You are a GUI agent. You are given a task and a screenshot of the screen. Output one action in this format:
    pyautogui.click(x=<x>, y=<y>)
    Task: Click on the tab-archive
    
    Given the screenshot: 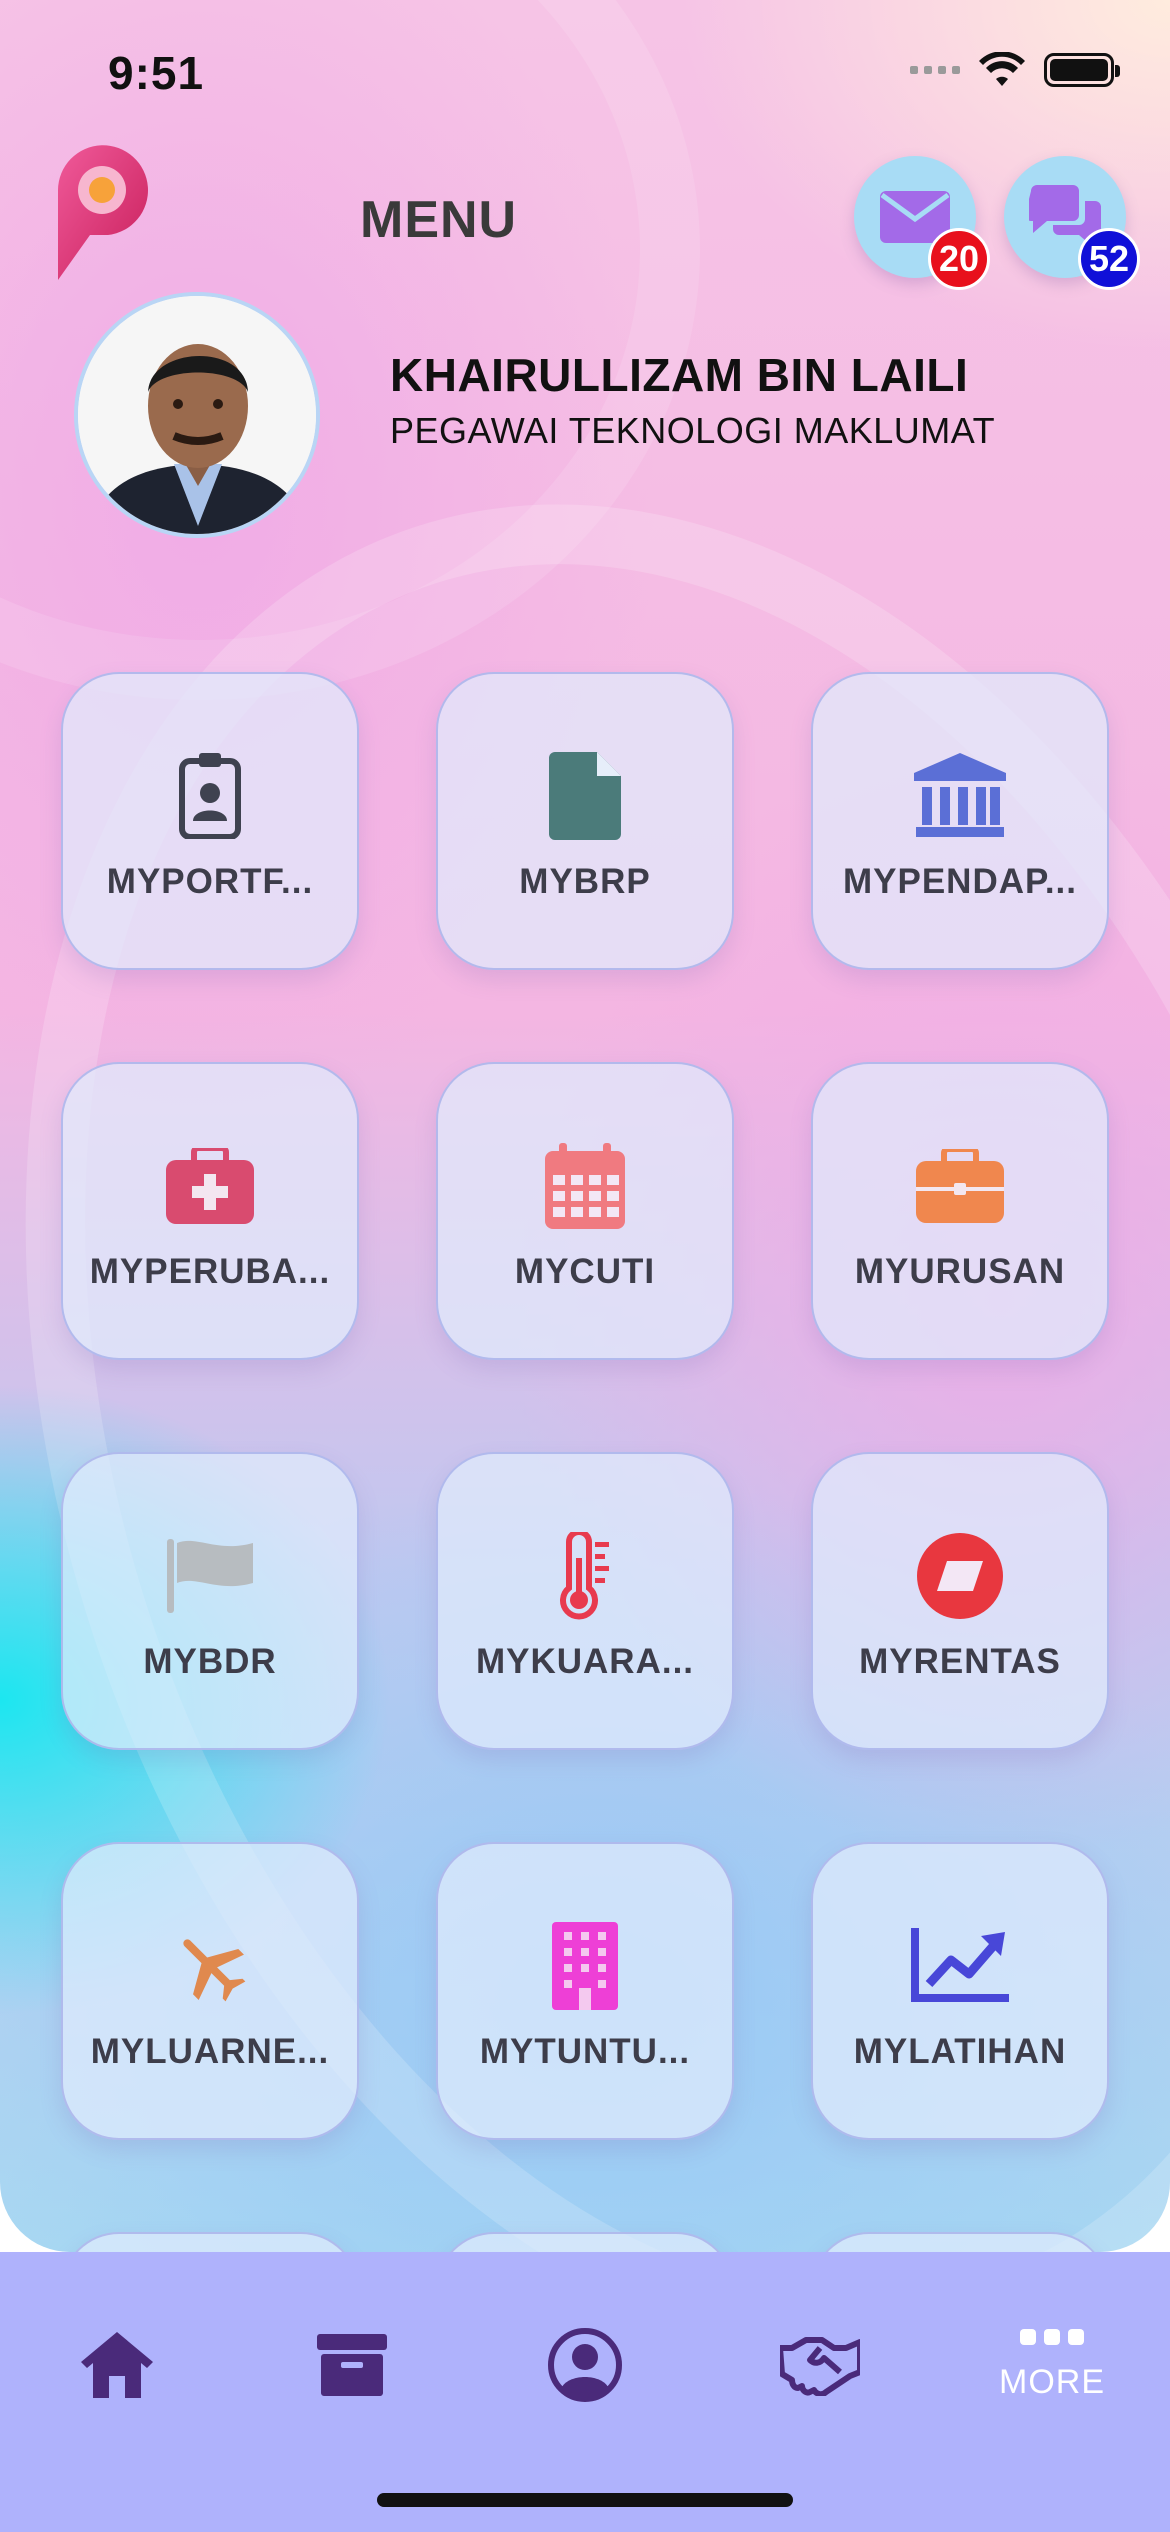 What is the action you would take?
    pyautogui.click(x=352, y=2365)
    